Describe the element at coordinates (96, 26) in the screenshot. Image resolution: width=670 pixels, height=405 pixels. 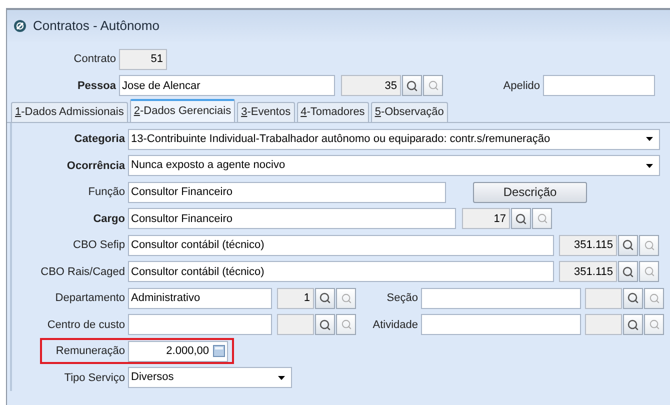
I see `window-title: Contratos - Autônomo` at that location.